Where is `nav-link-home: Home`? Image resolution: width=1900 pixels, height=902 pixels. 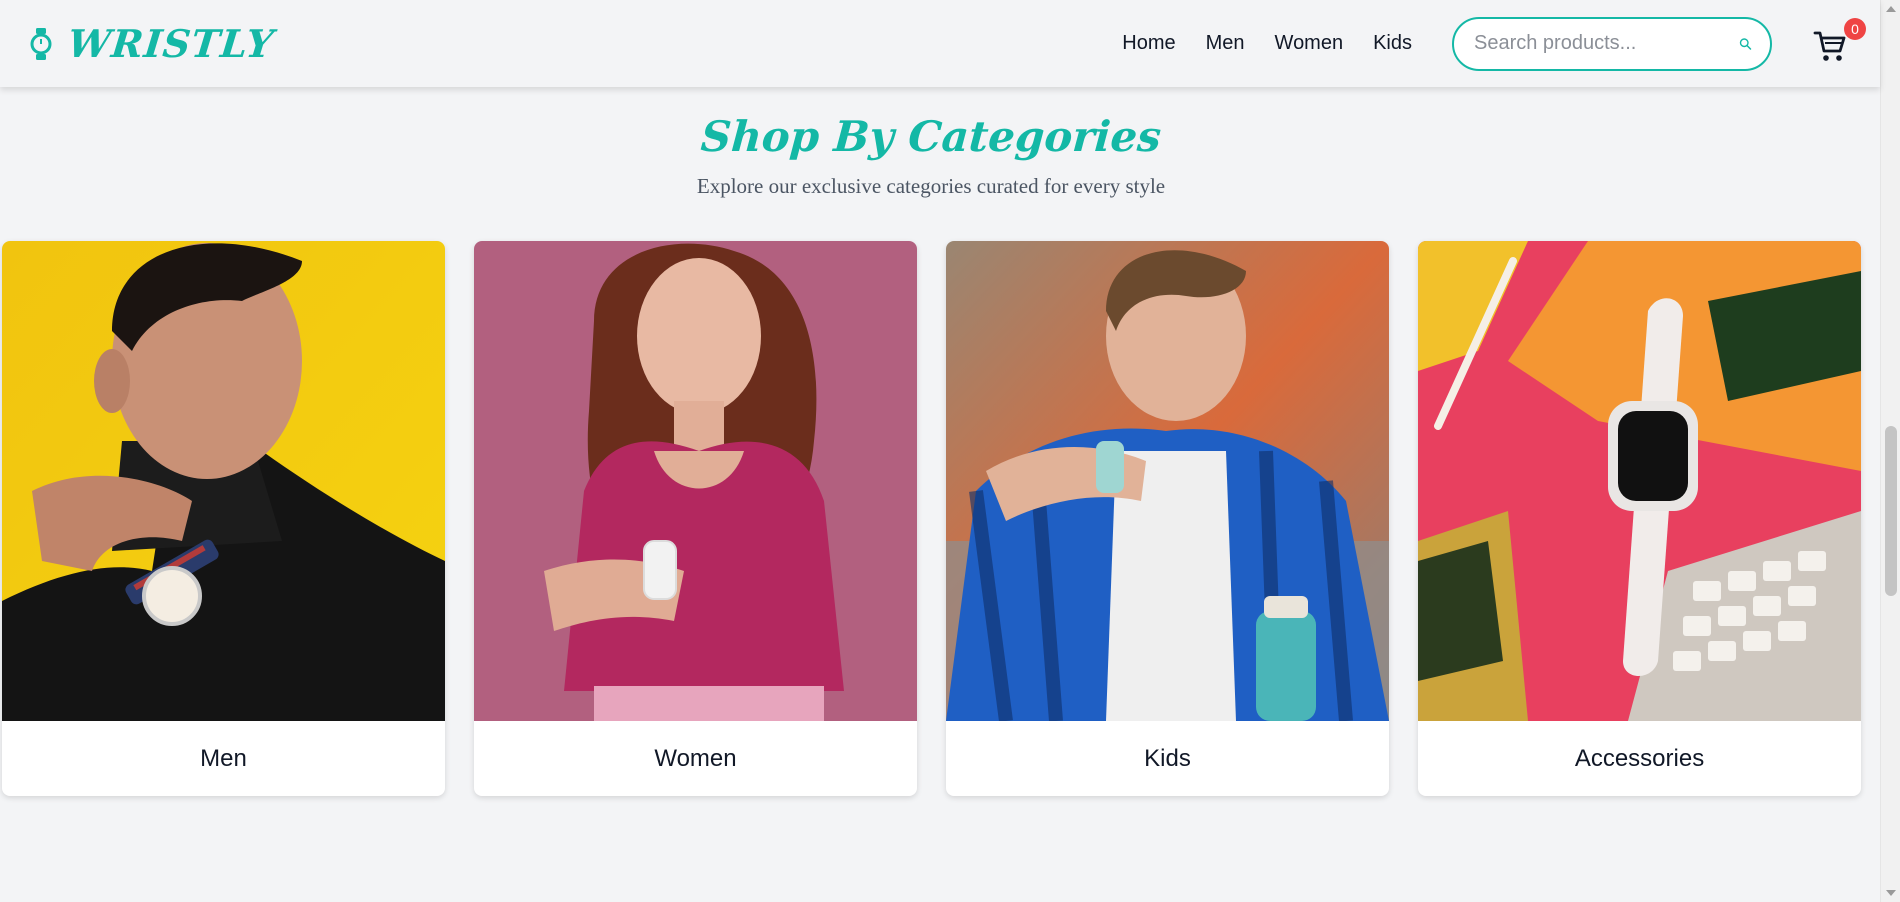
nav-link-home: Home is located at coordinates (1148, 43).